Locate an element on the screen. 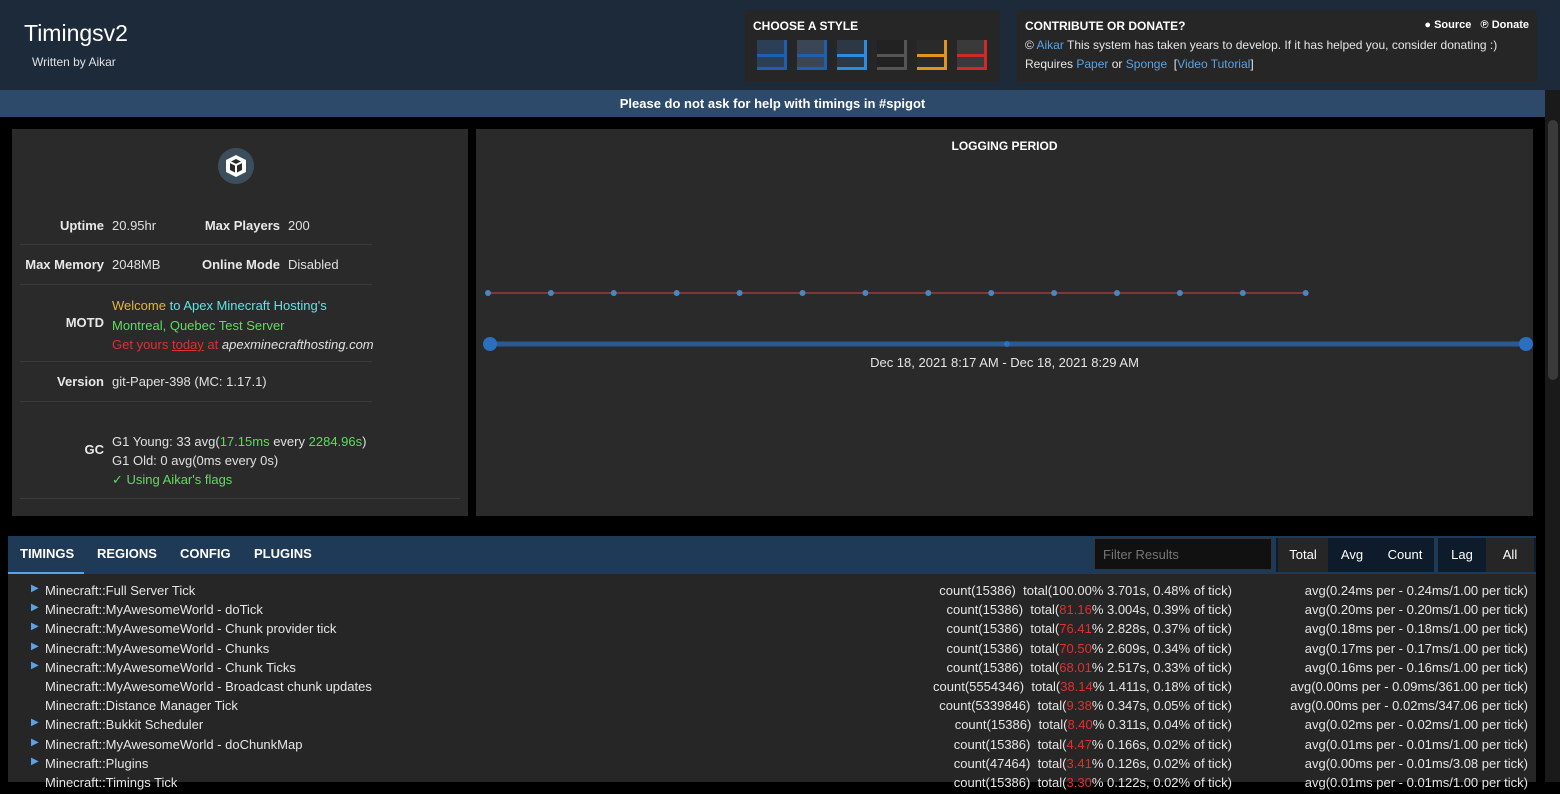 This screenshot has width=1560, height=794. paper-link: Paper is located at coordinates (1092, 64).